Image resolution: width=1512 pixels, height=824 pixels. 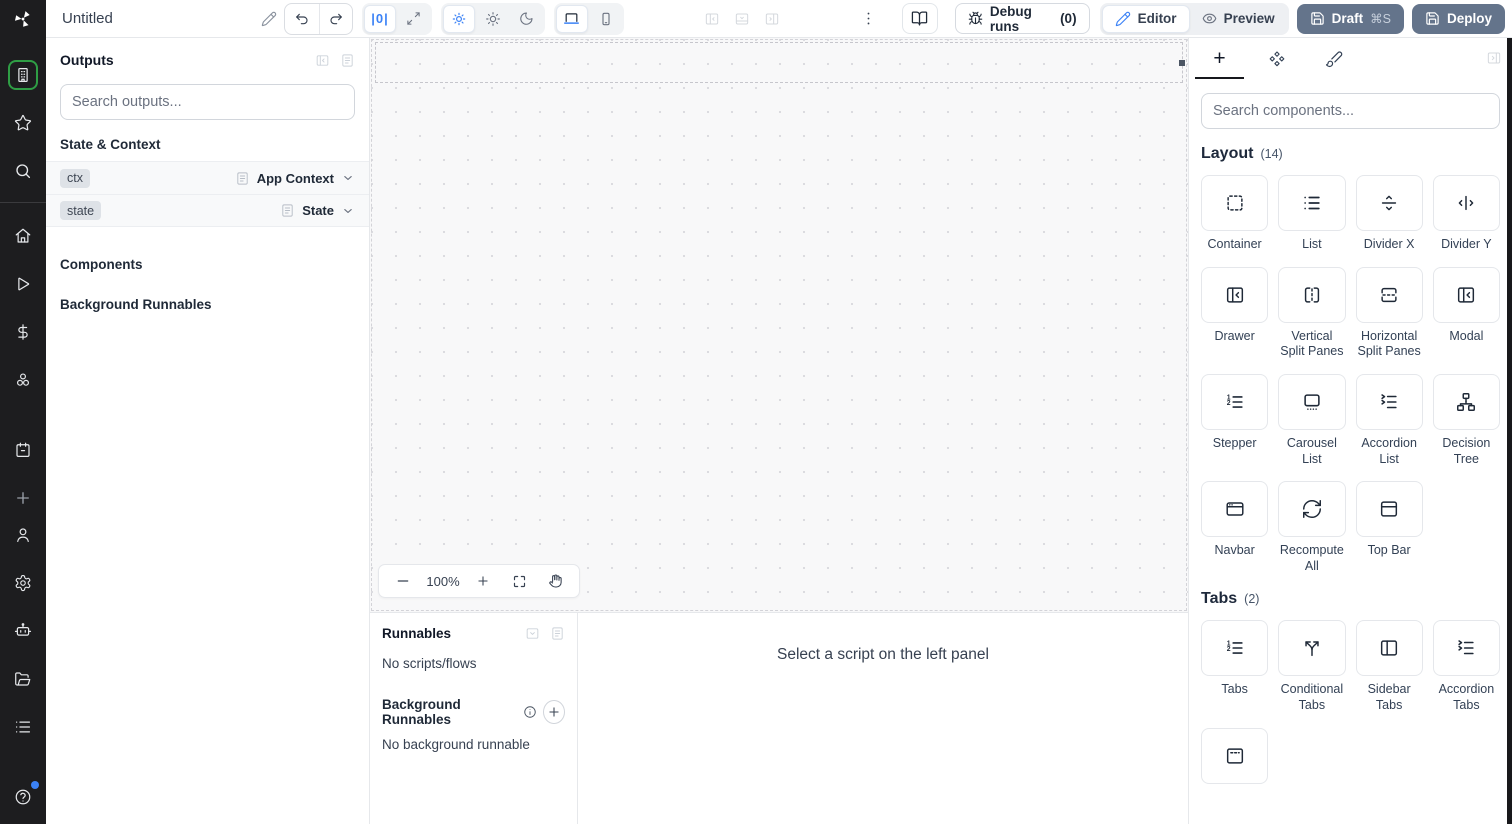 I want to click on redo-icon, so click(x=336, y=19).